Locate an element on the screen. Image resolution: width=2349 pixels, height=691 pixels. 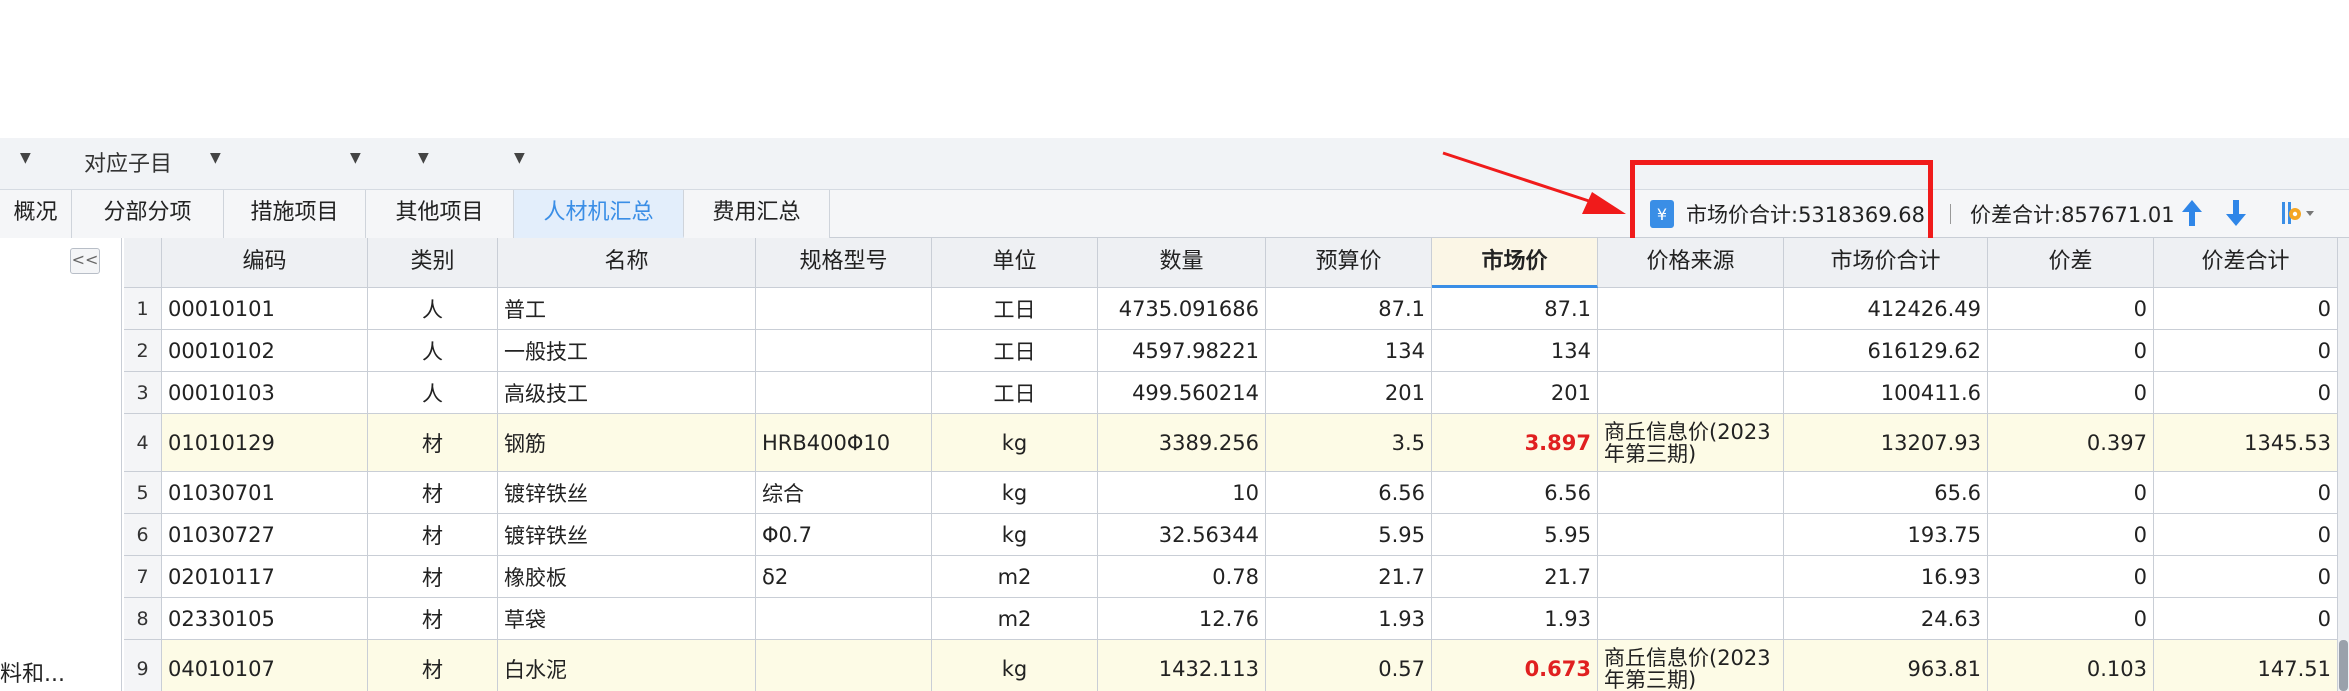
cell-rownum: 1 is located at coordinates (143, 308).